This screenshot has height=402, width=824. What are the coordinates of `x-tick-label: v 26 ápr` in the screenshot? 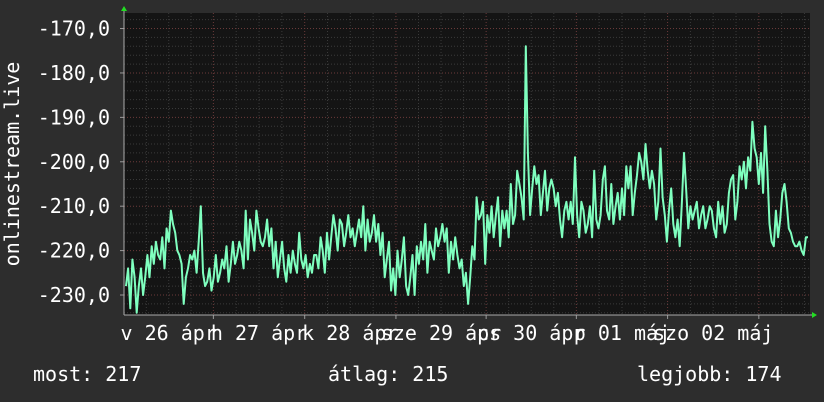 It's located at (169, 333).